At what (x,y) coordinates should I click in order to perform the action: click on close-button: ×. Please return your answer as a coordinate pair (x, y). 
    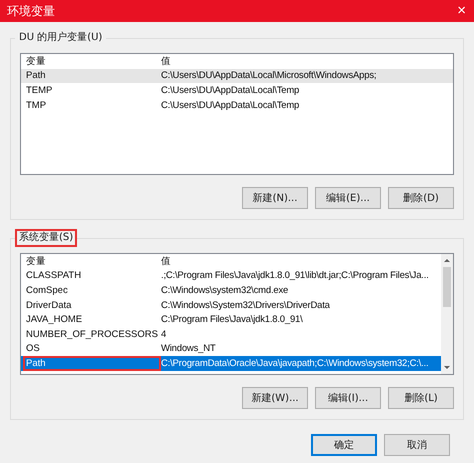
    Looking at the image, I should click on (461, 11).